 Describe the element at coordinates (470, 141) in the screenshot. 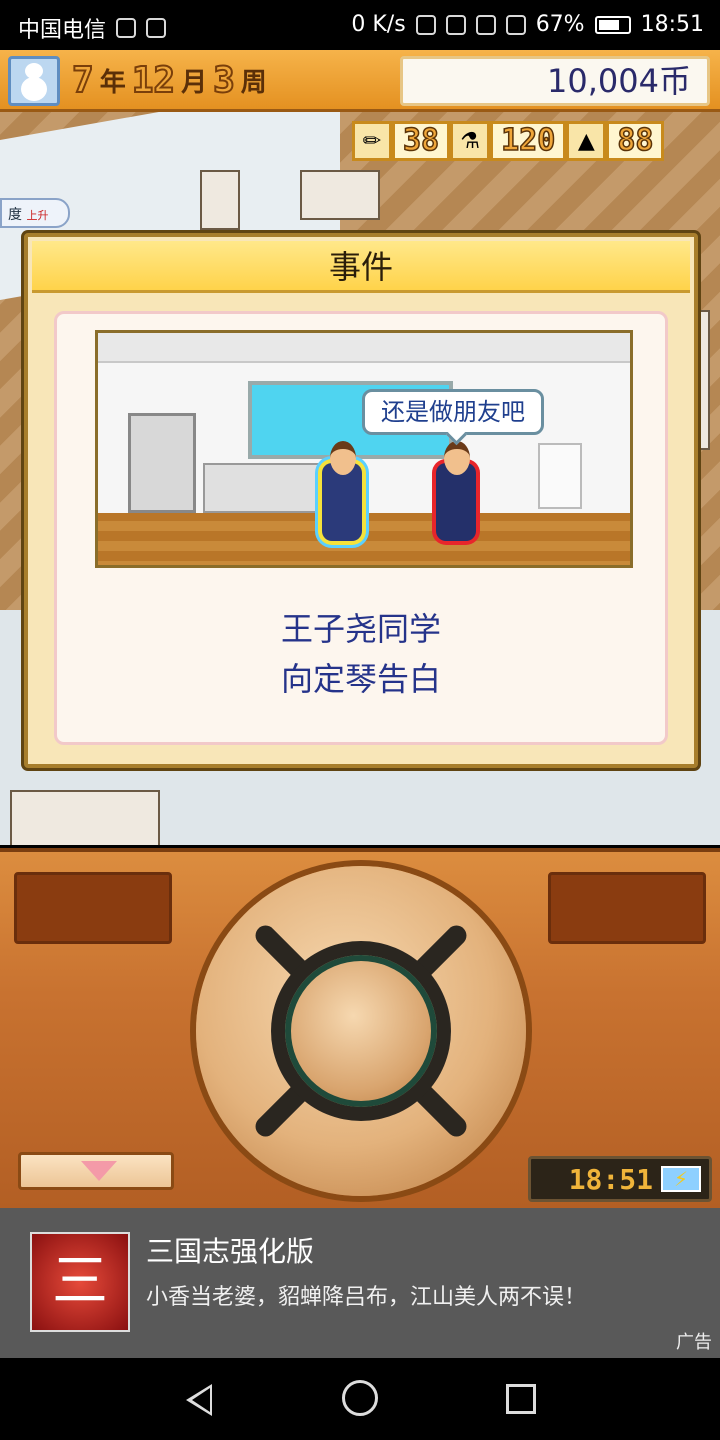

I see `flask-icon: ⚗` at that location.